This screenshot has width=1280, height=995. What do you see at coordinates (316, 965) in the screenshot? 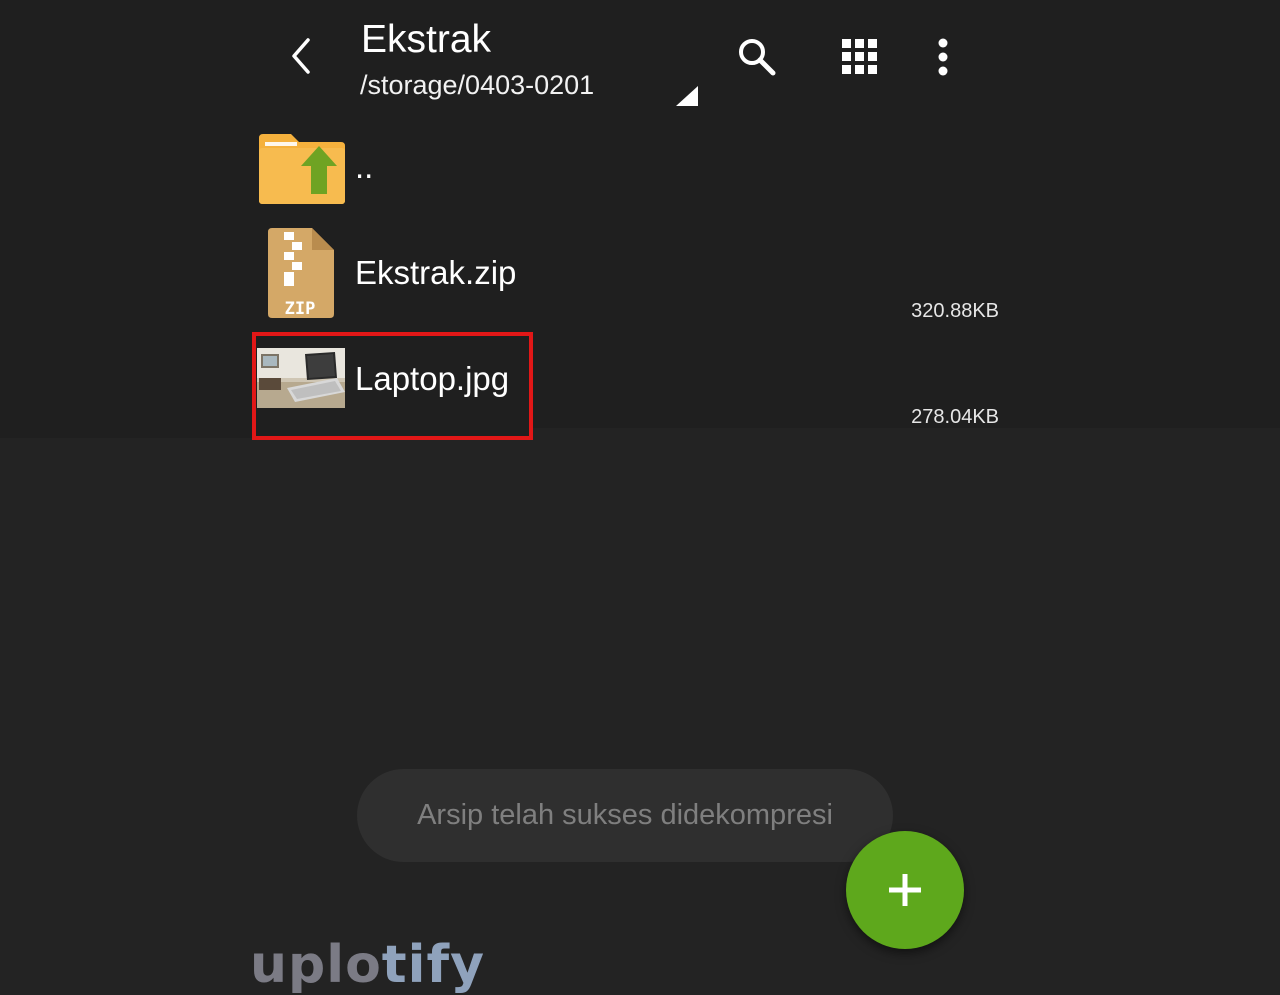
I see `watermark-part1: uplo` at bounding box center [316, 965].